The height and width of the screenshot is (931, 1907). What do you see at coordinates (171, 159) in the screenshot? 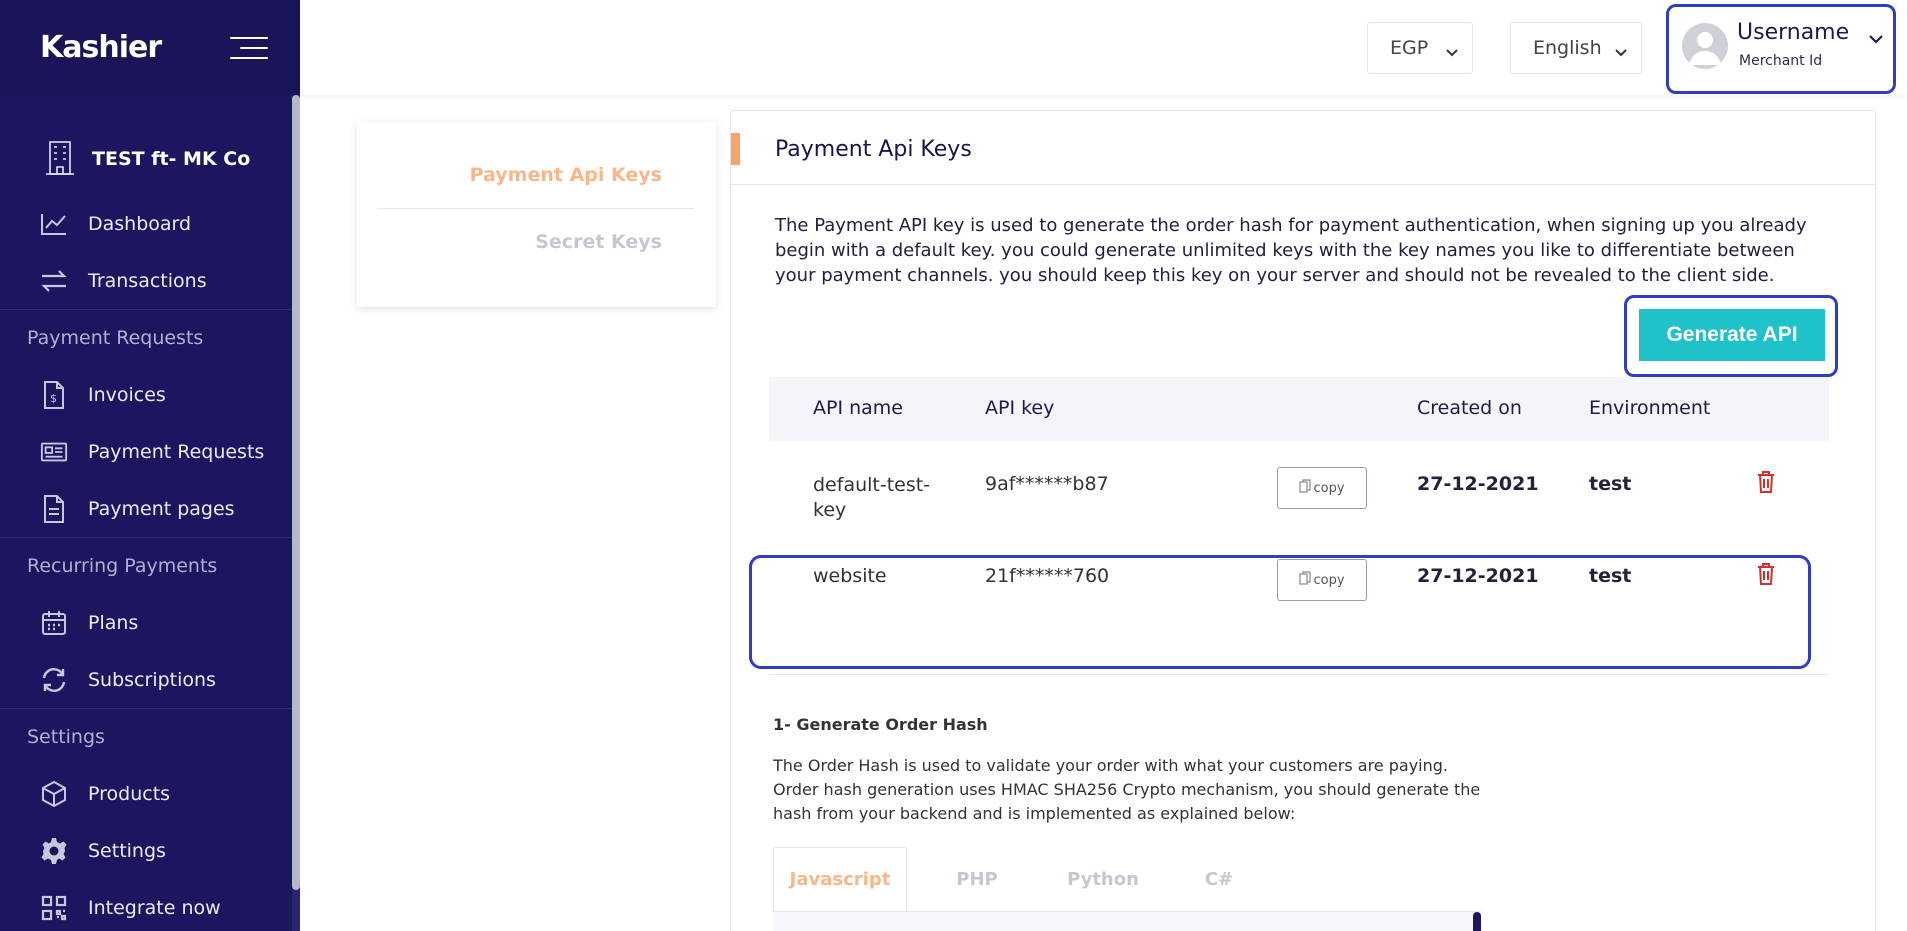
I see `company-name: TEST ft- MK Co` at bounding box center [171, 159].